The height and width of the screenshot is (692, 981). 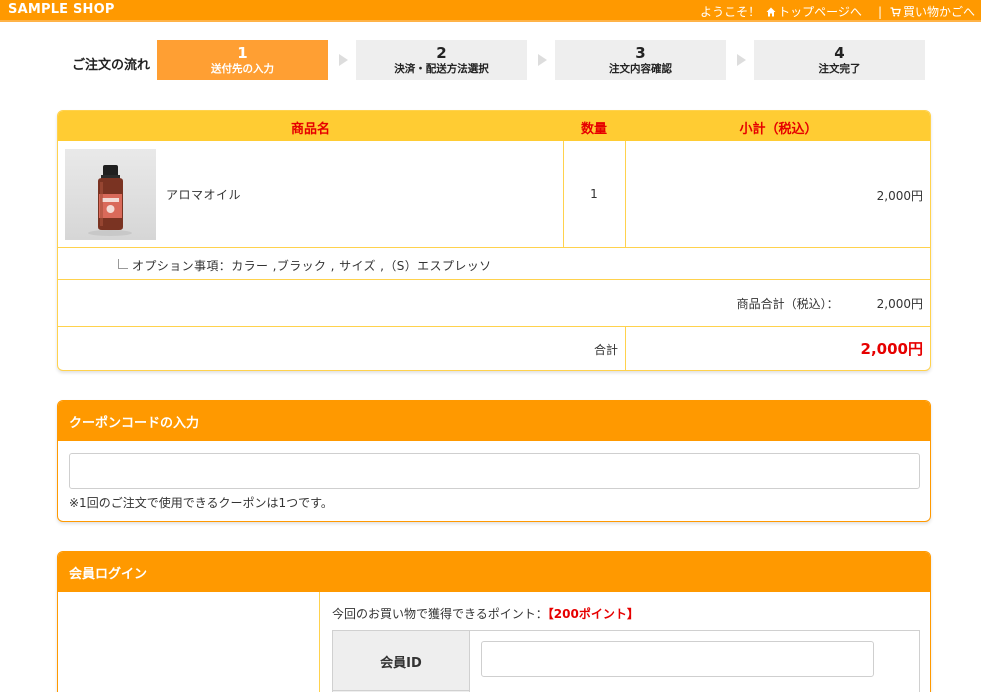 I want to click on product-name: アロマオイル, so click(x=203, y=194).